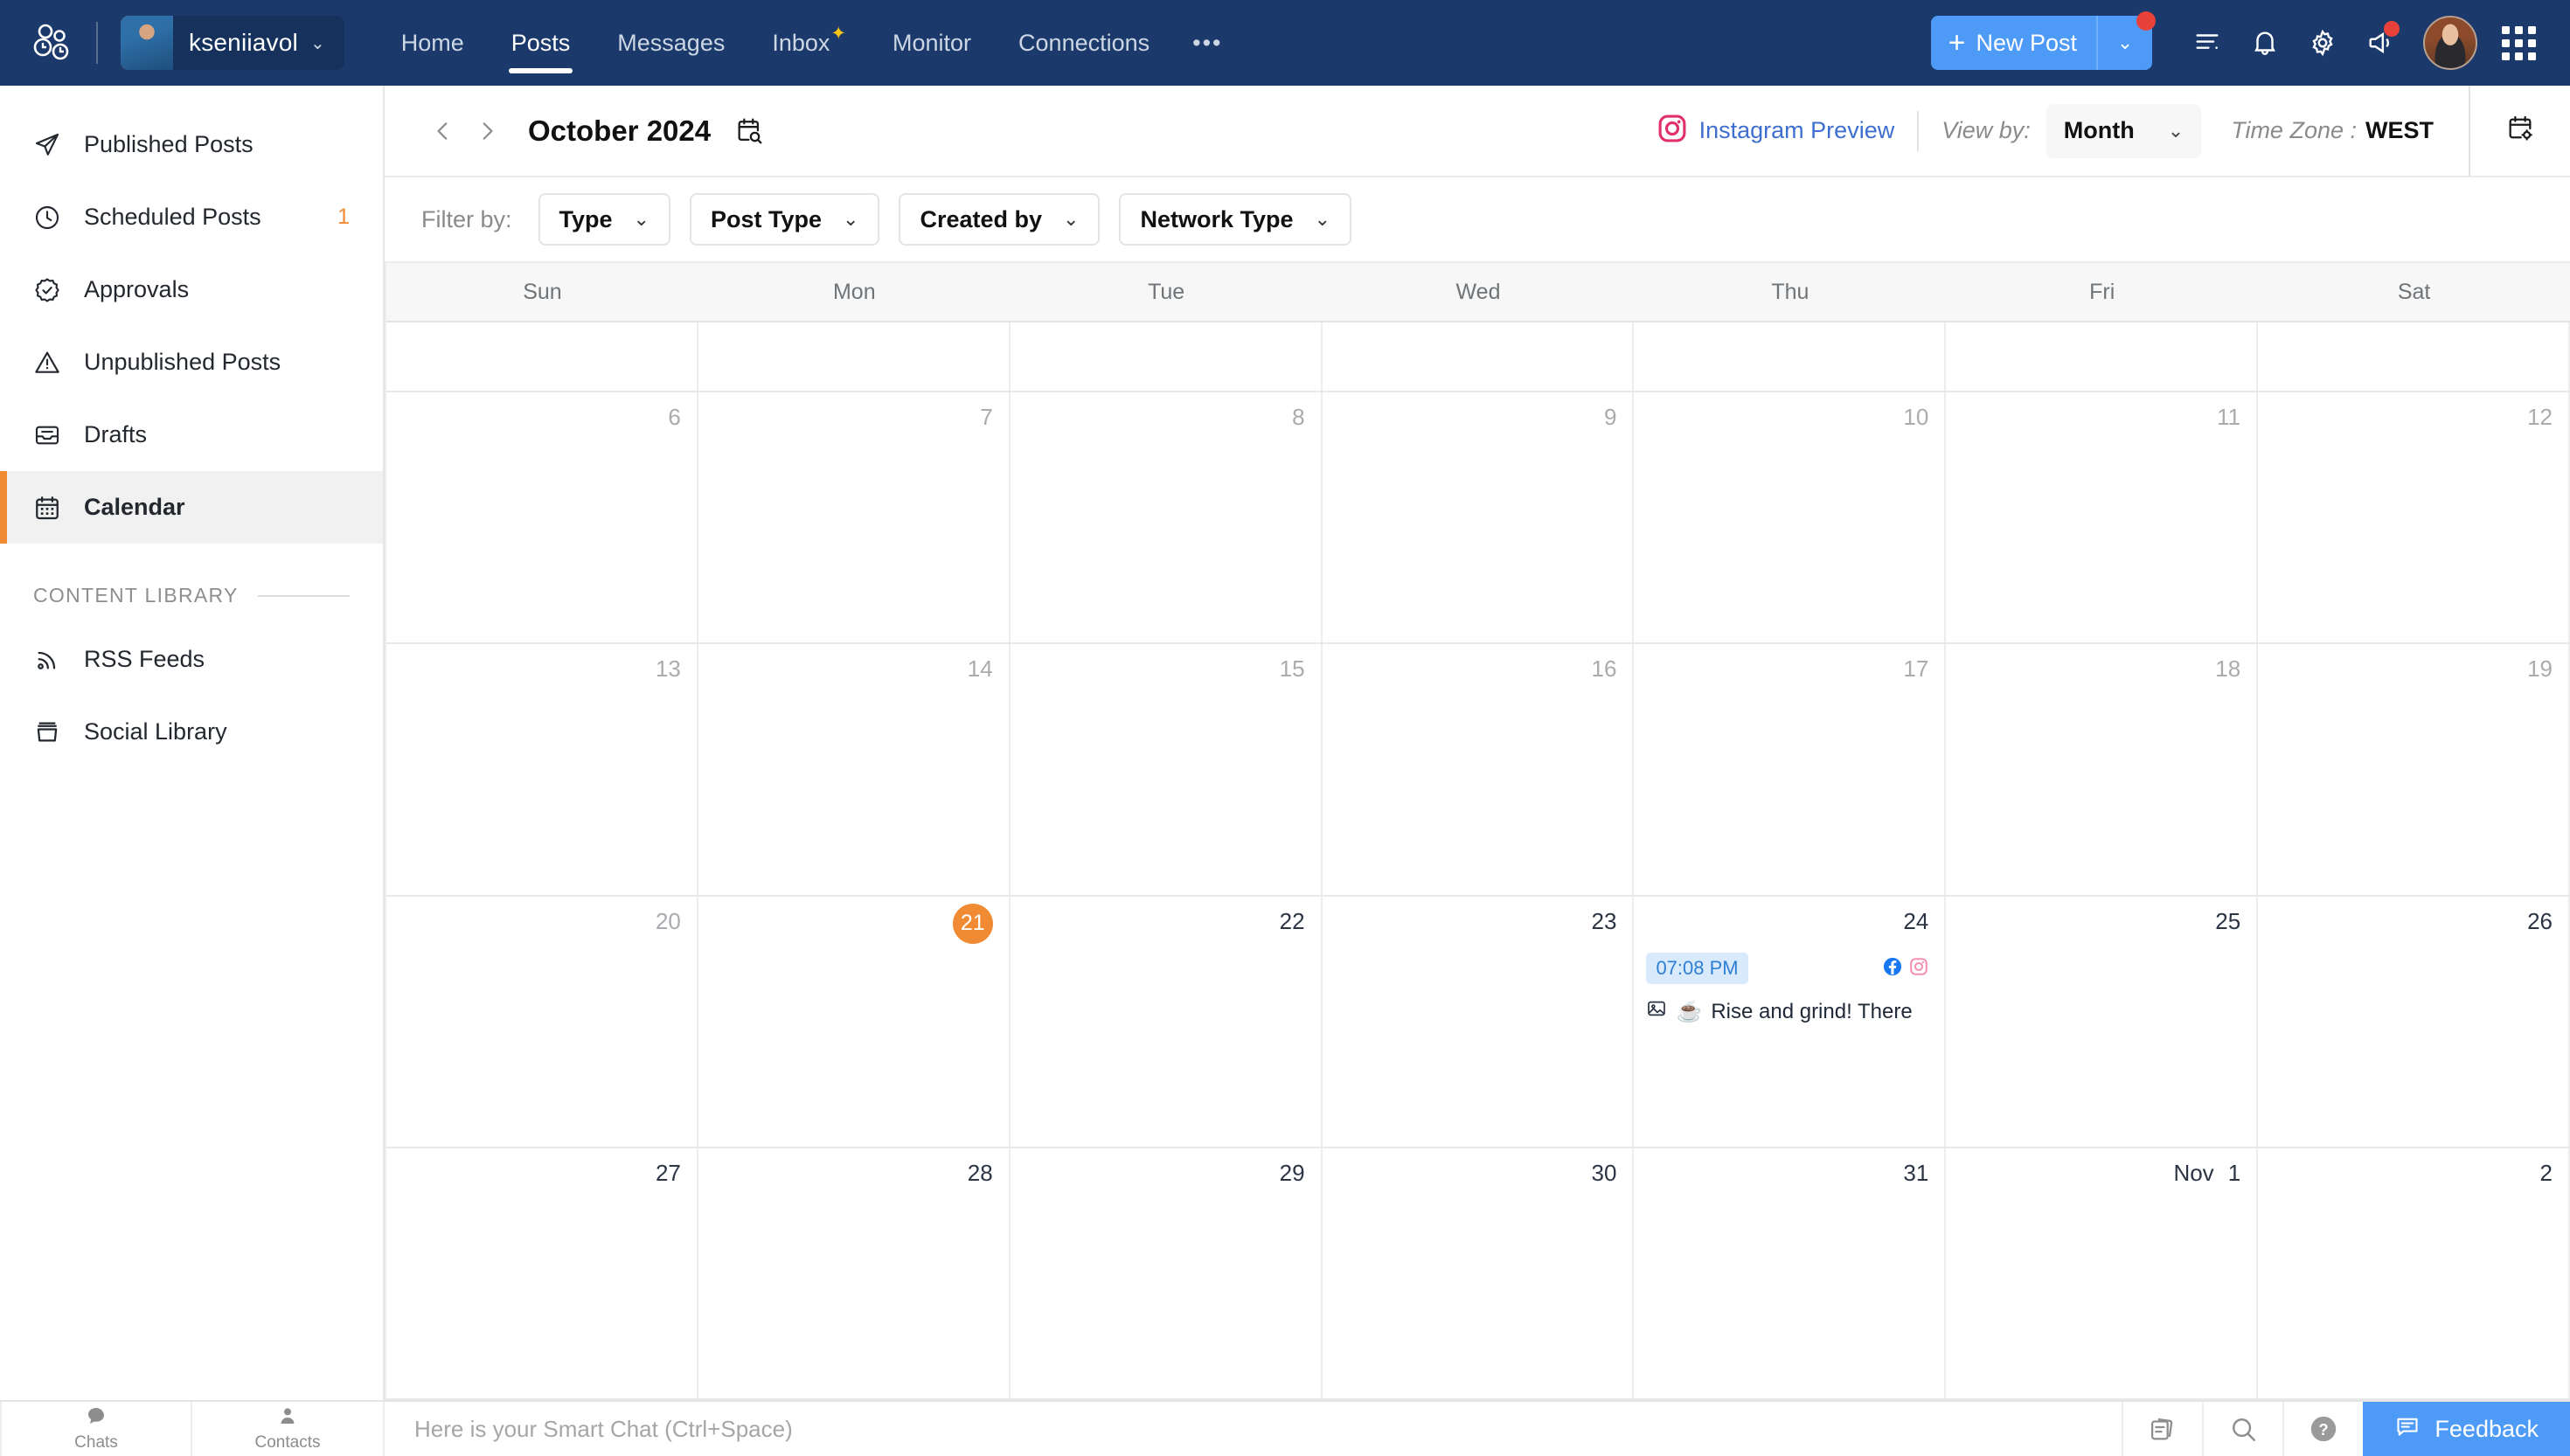  I want to click on day-number: 31, so click(1916, 1172).